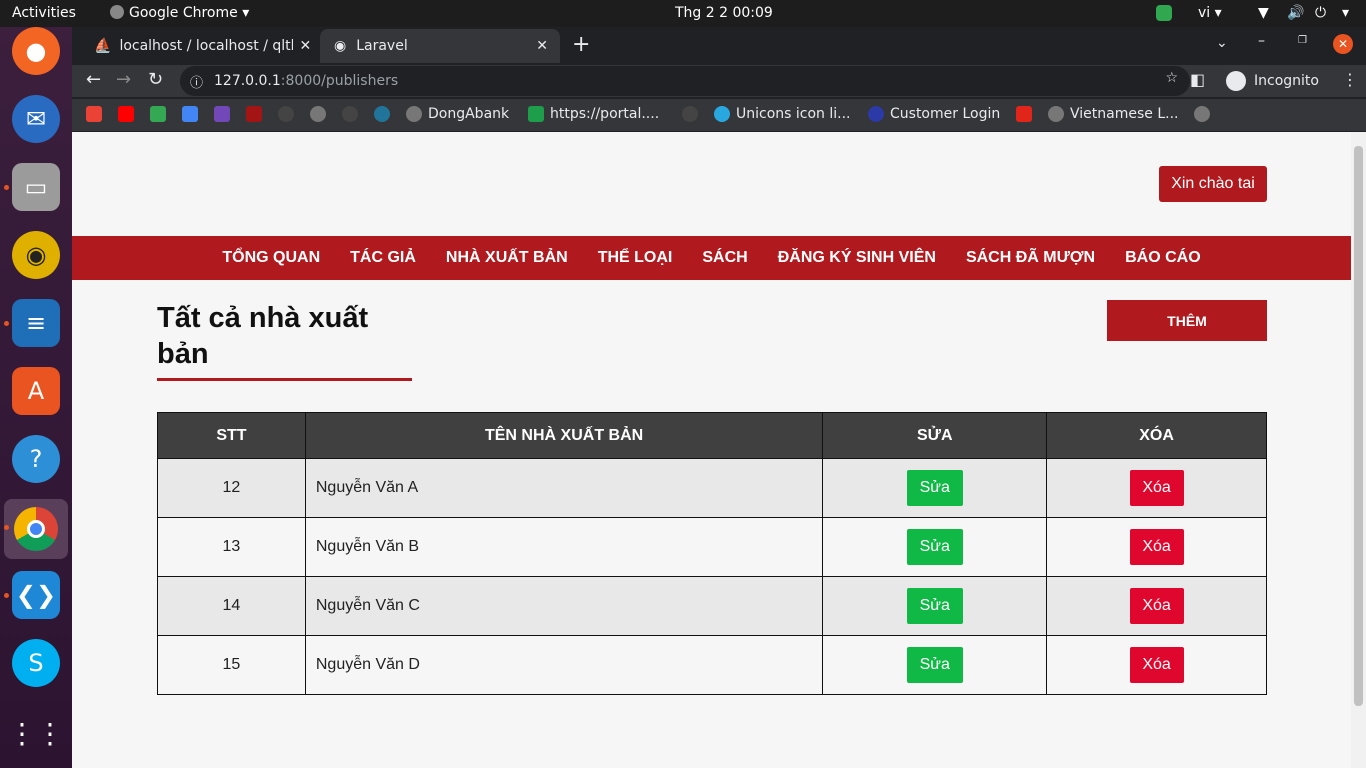  Describe the element at coordinates (36, 119) in the screenshot. I see `thunderbird-icon: ✉` at that location.